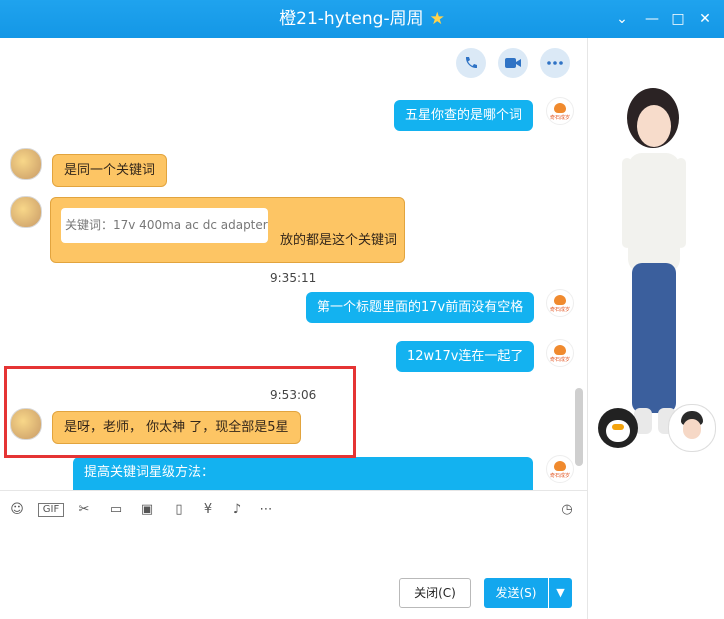 This screenshot has width=724, height=619. I want to click on skin-button: ⌄, so click(622, 19).